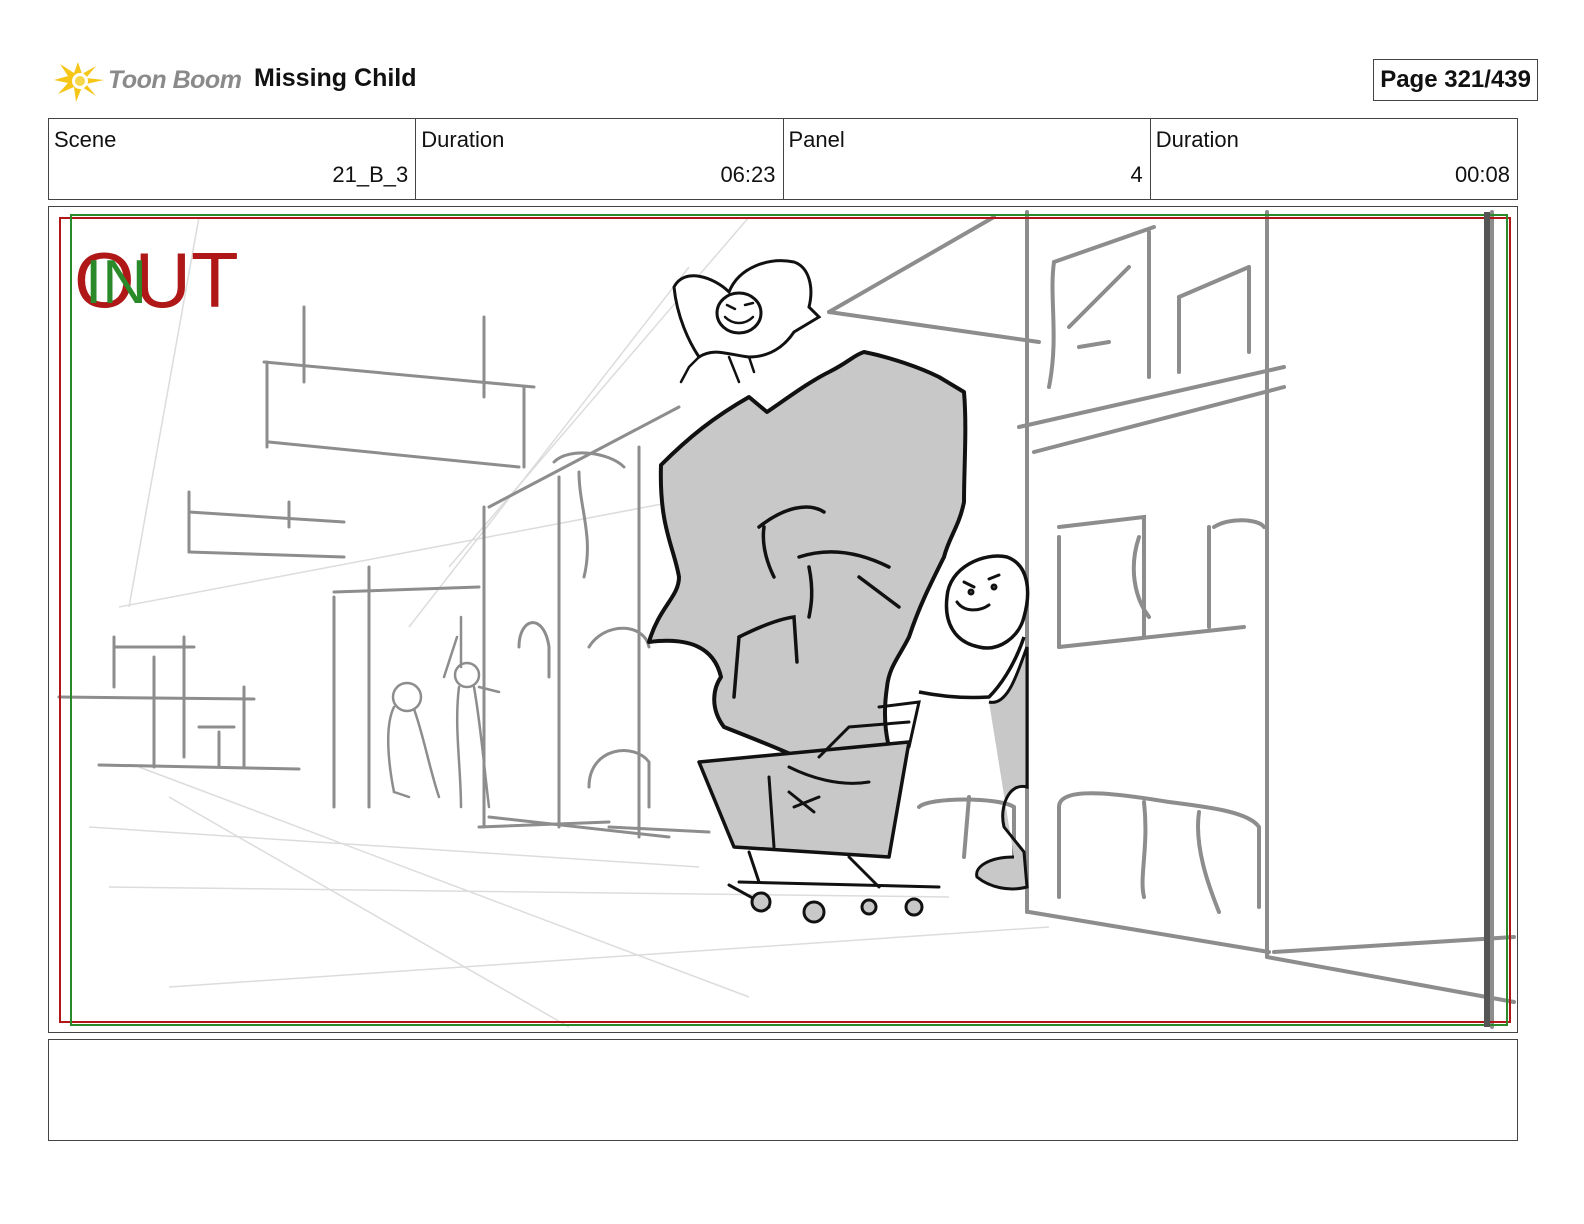  What do you see at coordinates (974, 722) in the screenshot?
I see `pushing-character` at bounding box center [974, 722].